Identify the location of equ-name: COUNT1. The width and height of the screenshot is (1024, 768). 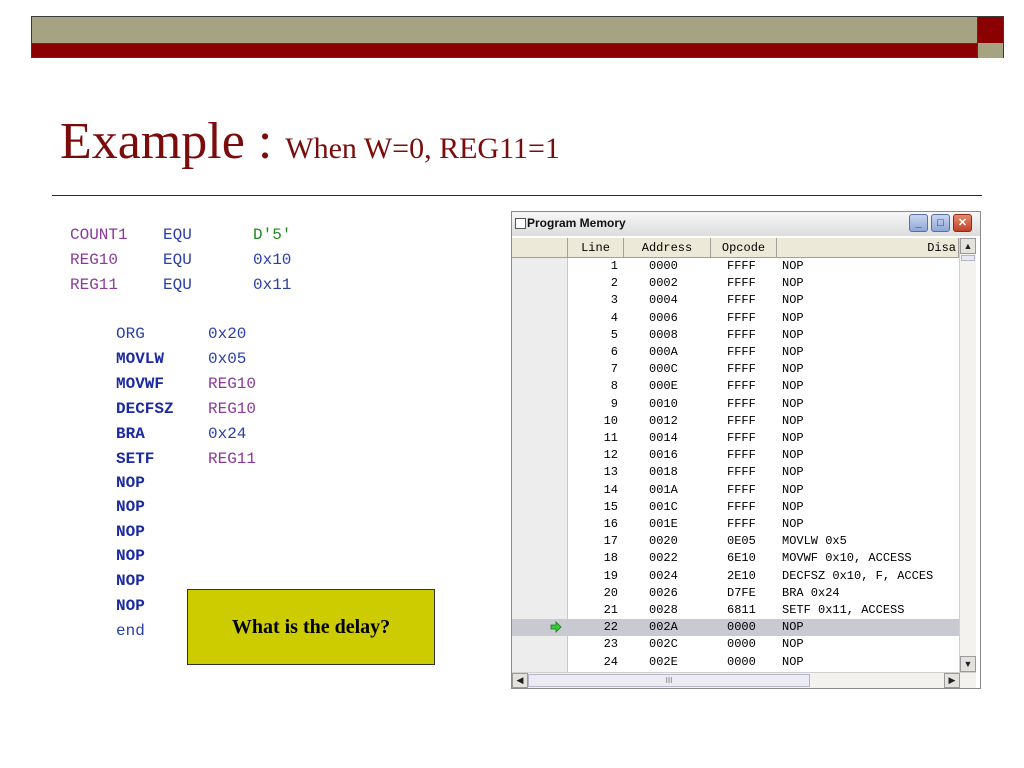
(99, 235).